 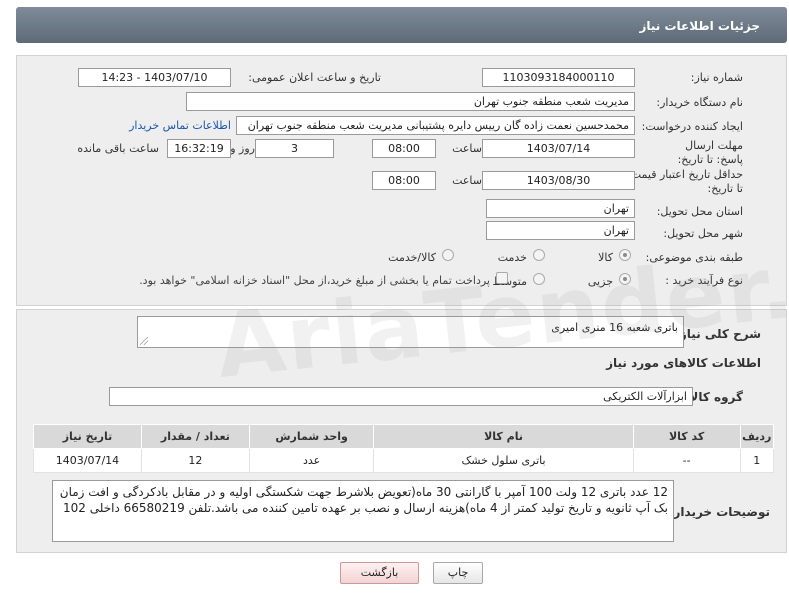 What do you see at coordinates (716, 77) in the screenshot?
I see `need-number-label: شماره نیاز:` at bounding box center [716, 77].